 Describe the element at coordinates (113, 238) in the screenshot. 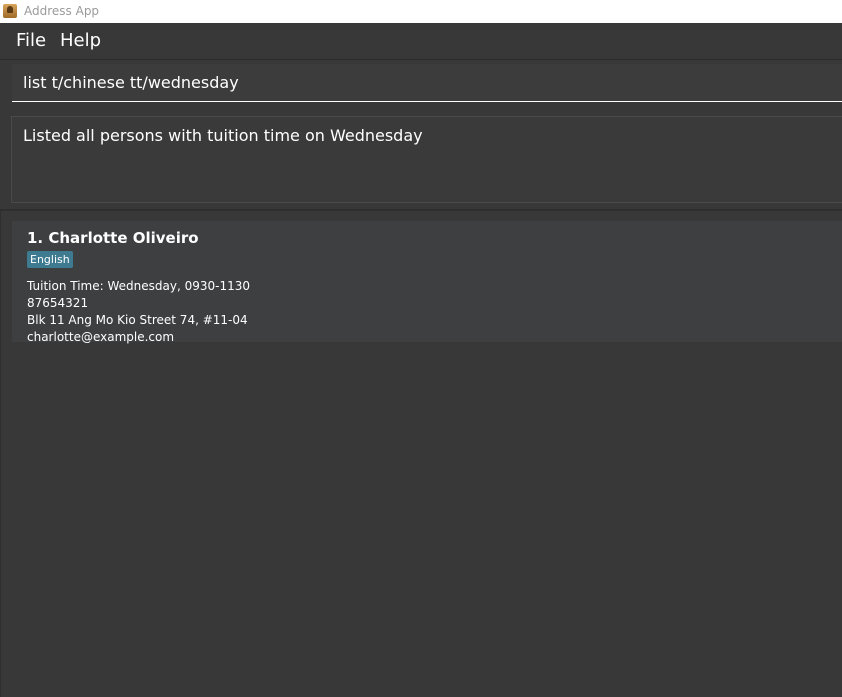

I see `person-name: 1. Charlotte Oliveiro` at that location.